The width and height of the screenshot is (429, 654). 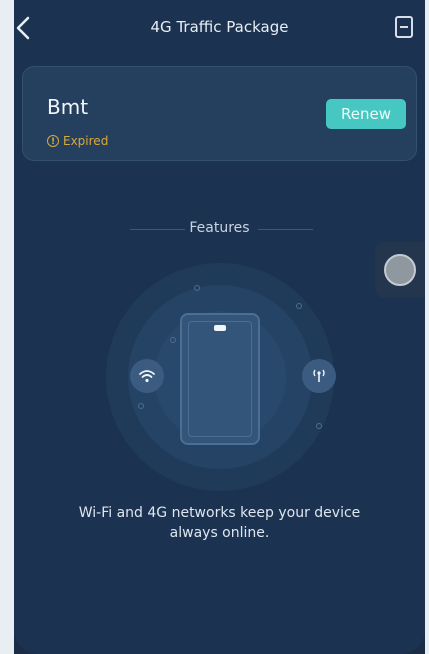 I want to click on document-icon, so click(x=404, y=27).